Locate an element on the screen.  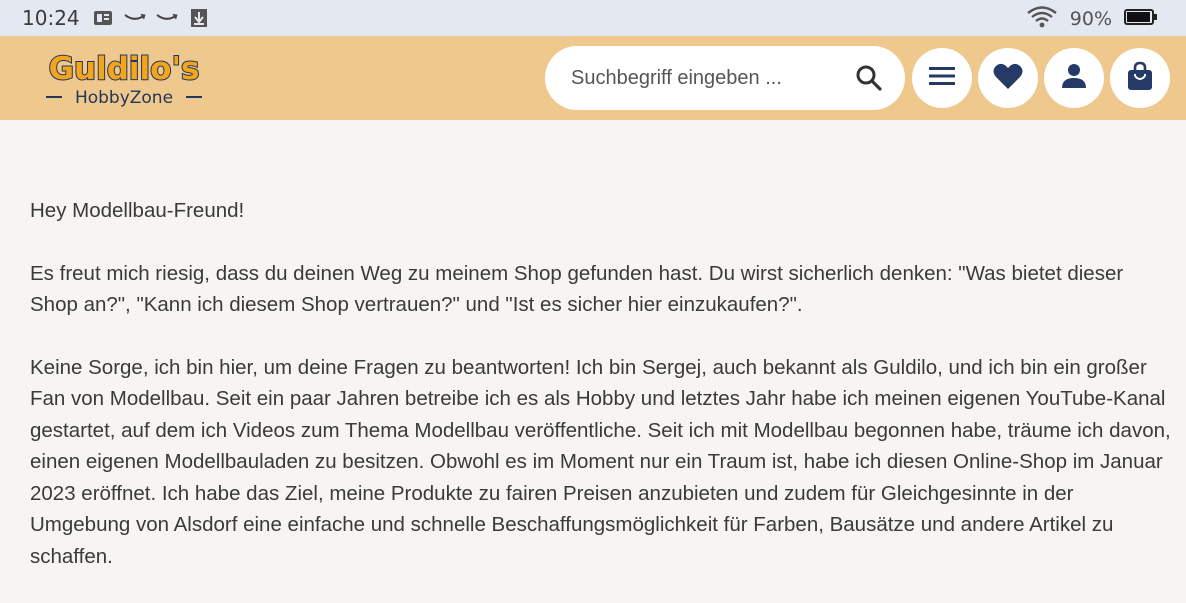
logo-graphic: Guldilo's HobbyZone is located at coordinates (124, 79).